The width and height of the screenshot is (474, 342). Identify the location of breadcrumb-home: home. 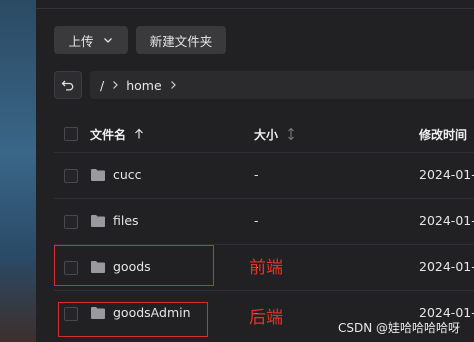
(143, 85).